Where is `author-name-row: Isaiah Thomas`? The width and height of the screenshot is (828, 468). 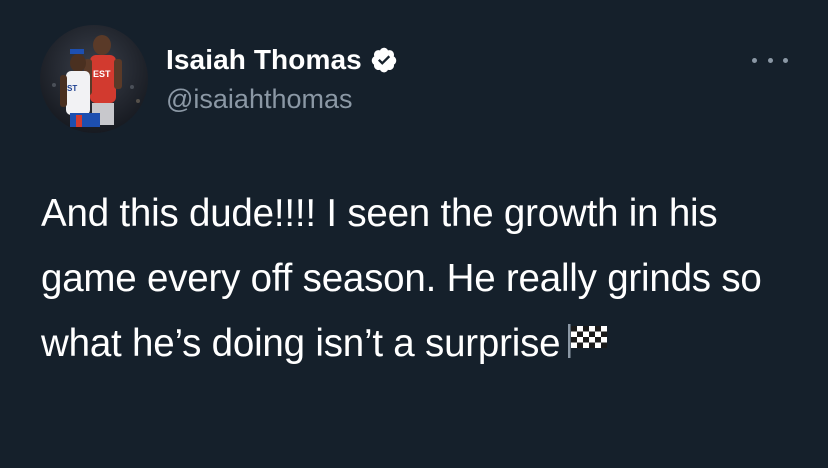
author-name-row: Isaiah Thomas is located at coordinates (282, 60).